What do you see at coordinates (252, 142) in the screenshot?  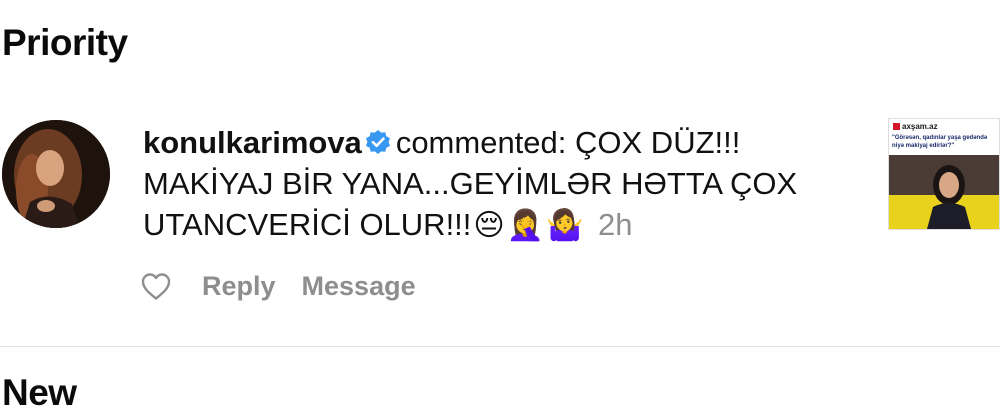 I see `username-link: konulkarimova` at bounding box center [252, 142].